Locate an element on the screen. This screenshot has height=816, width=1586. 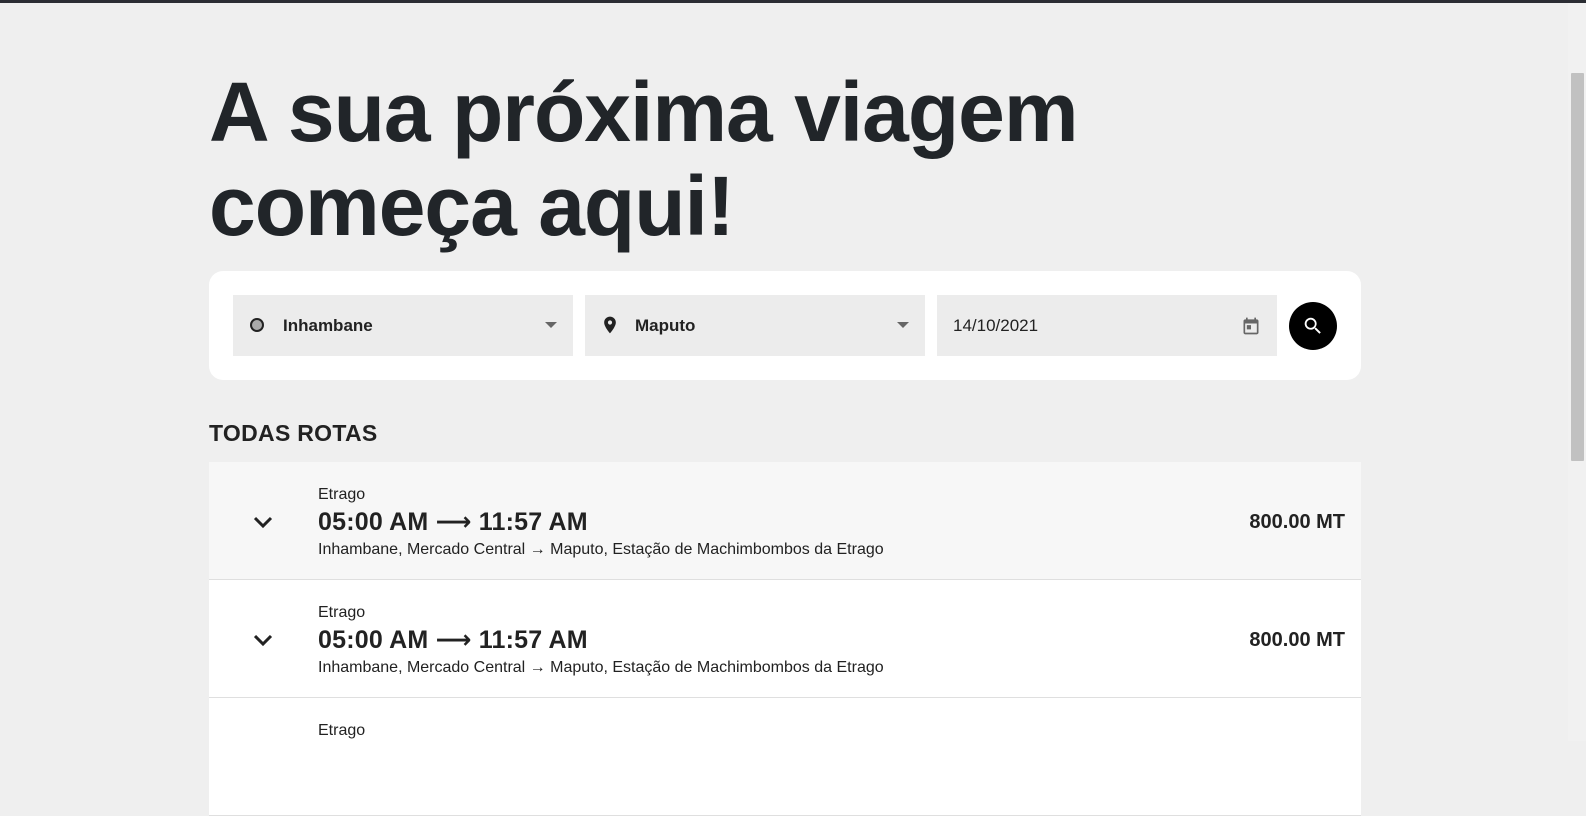
search-icon is located at coordinates (1312, 325).